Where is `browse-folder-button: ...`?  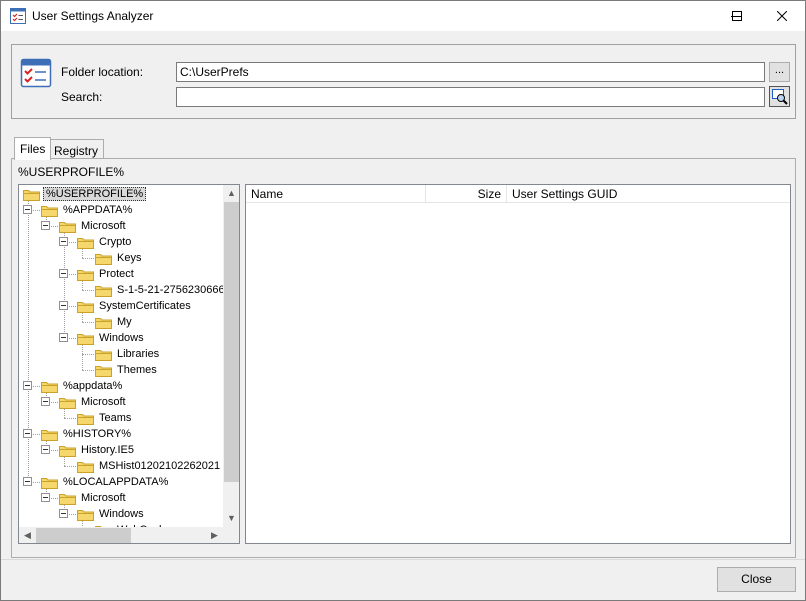 browse-folder-button: ... is located at coordinates (779, 72).